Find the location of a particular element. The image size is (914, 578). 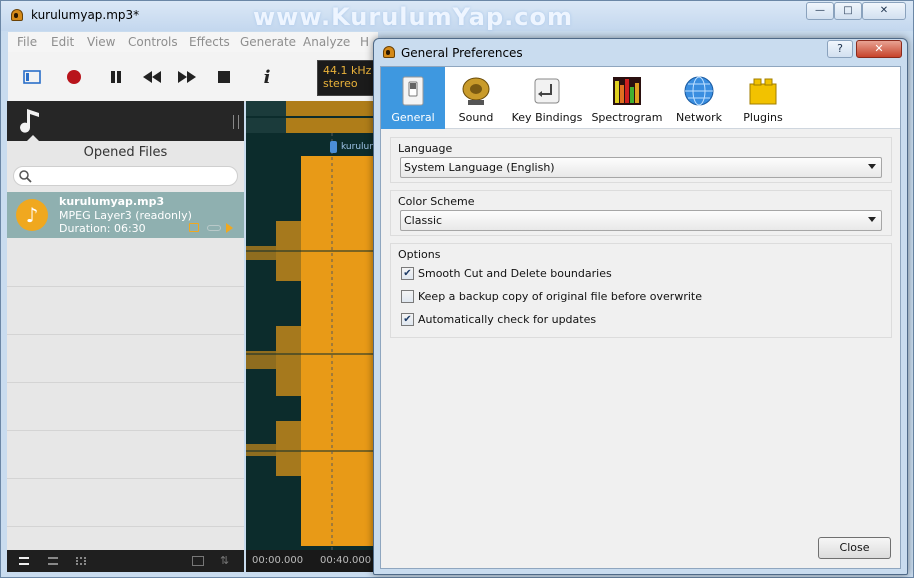

tab-sound: Sound is located at coordinates (476, 98).